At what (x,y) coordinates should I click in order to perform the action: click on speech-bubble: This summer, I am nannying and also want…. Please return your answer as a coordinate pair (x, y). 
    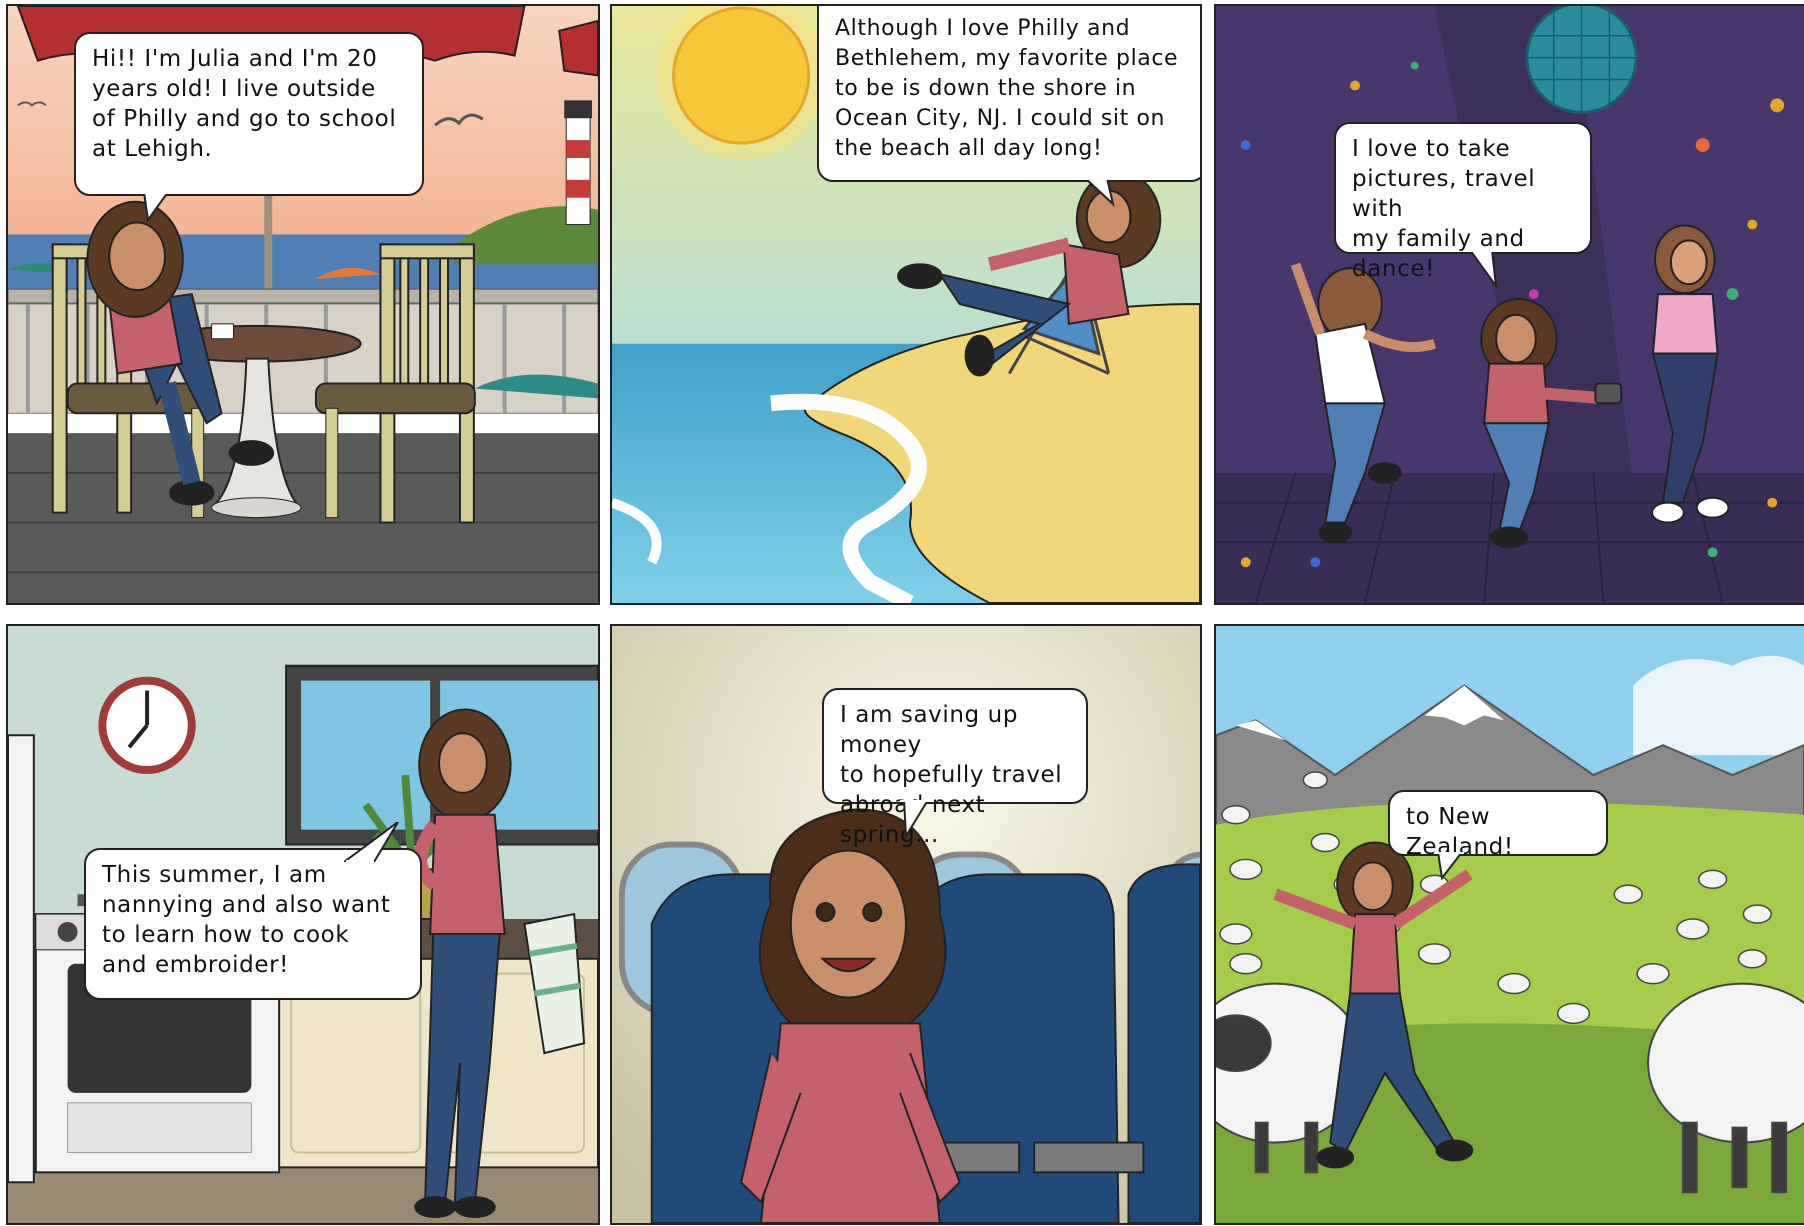
    Looking at the image, I should click on (253, 924).